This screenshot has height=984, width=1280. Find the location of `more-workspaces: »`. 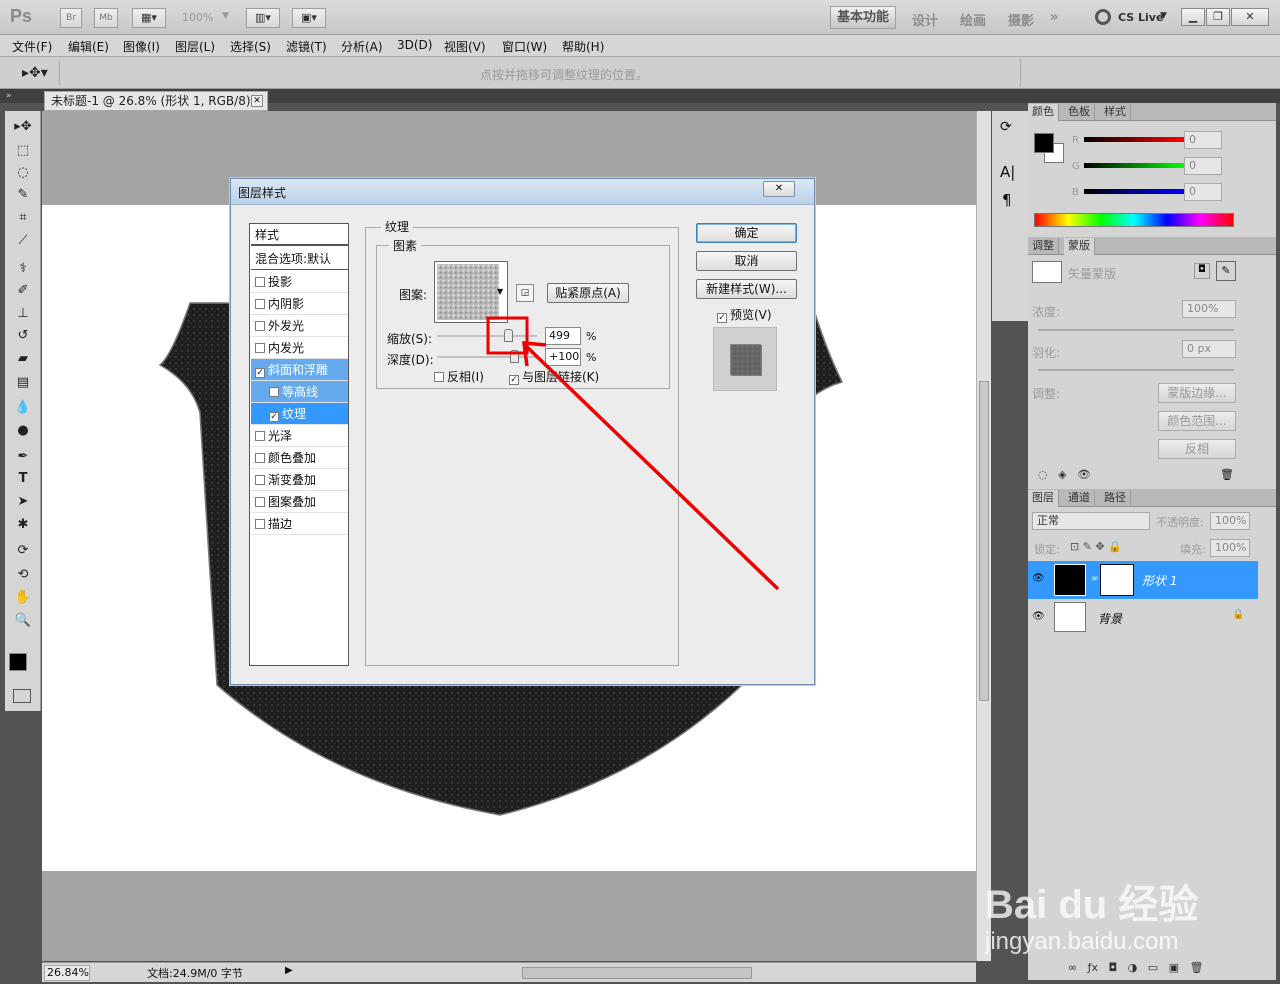

more-workspaces: » is located at coordinates (1054, 17).